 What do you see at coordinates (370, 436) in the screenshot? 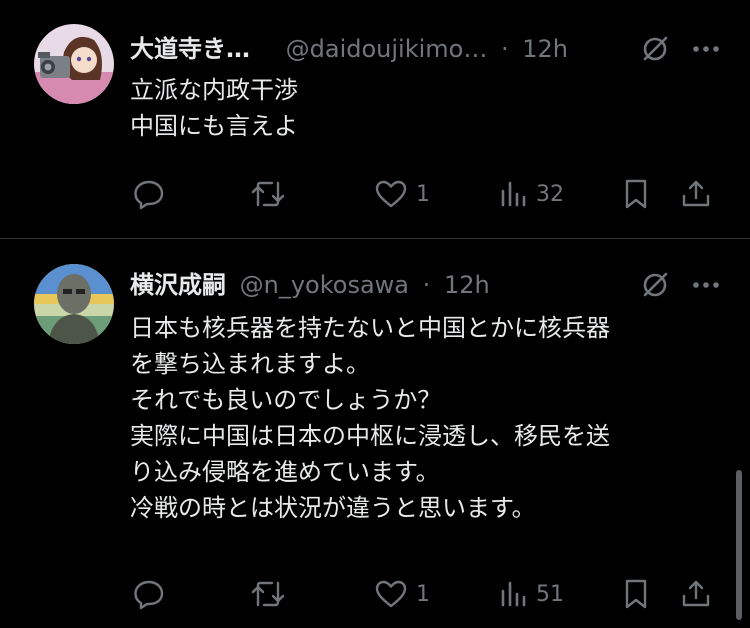
I see `tweet-text-line: 実際に中国は日本の中枢に浸透し、移民を送` at bounding box center [370, 436].